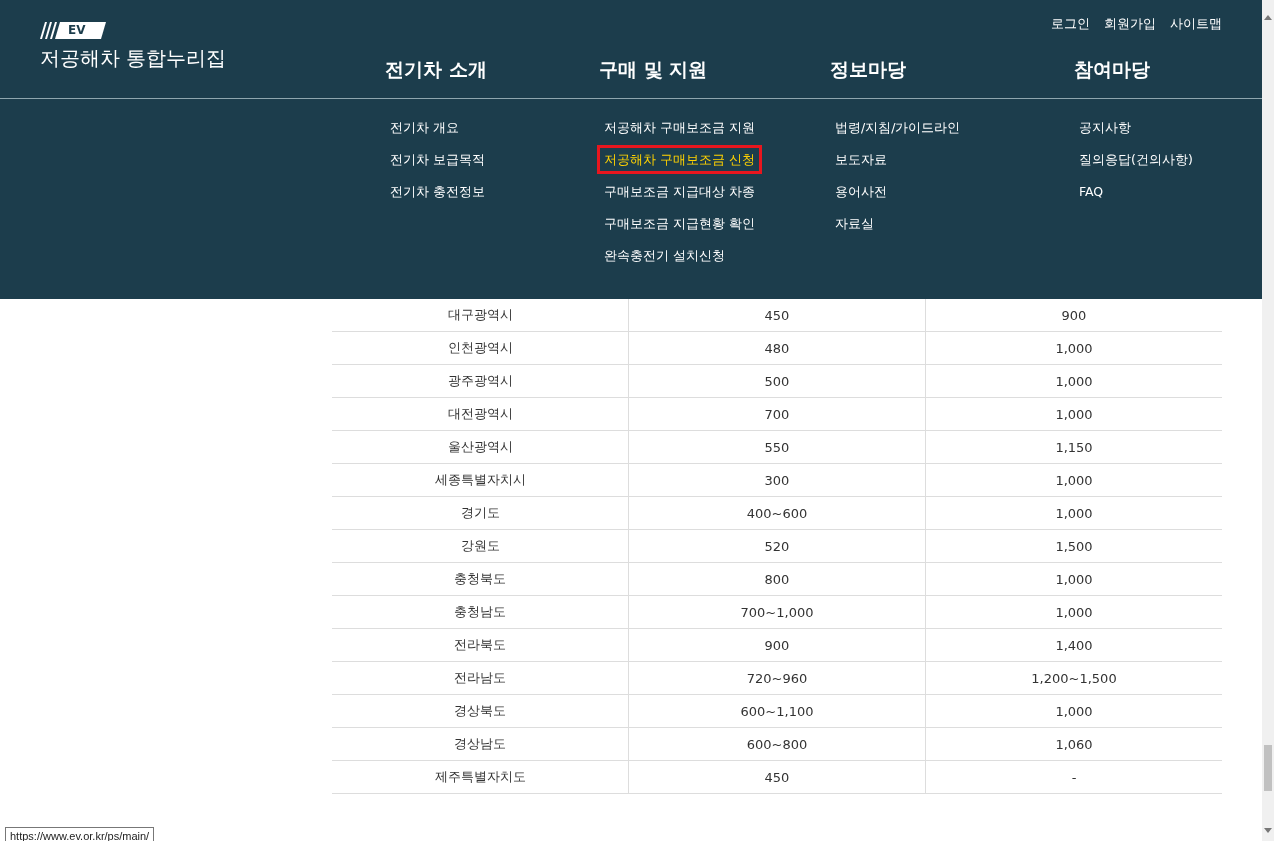  Describe the element at coordinates (777, 447) in the screenshot. I see `table-cell: 550` at that location.